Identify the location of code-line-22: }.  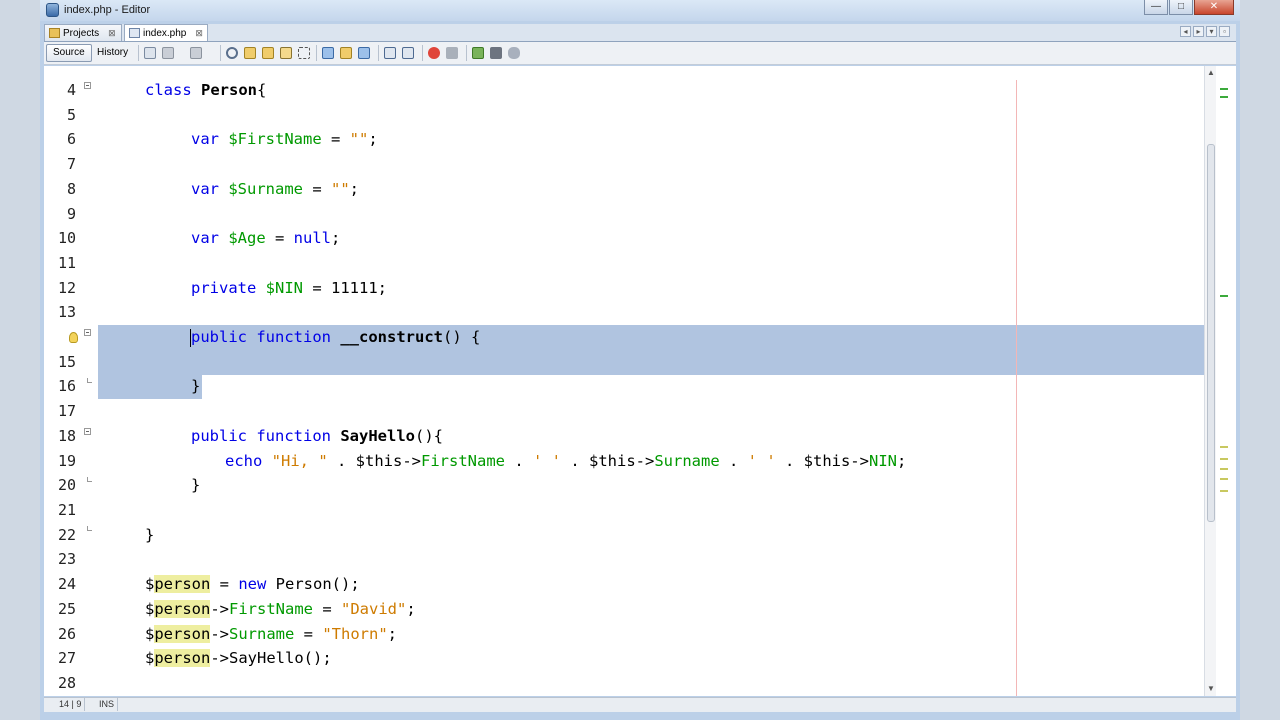
(150, 535).